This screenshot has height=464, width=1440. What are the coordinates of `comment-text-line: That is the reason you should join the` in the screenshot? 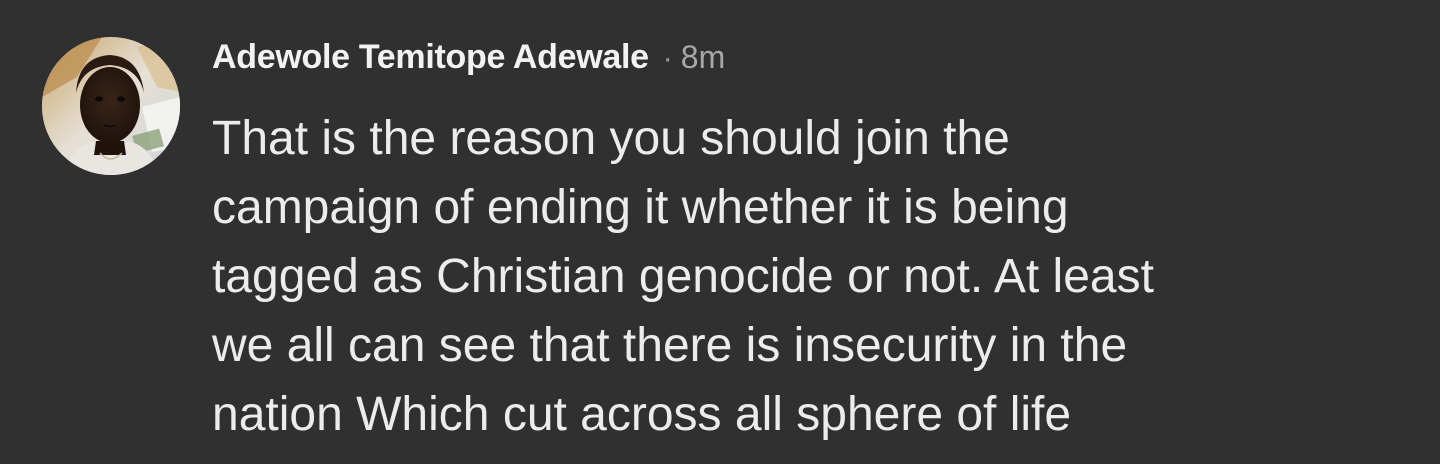 It's located at (611, 138).